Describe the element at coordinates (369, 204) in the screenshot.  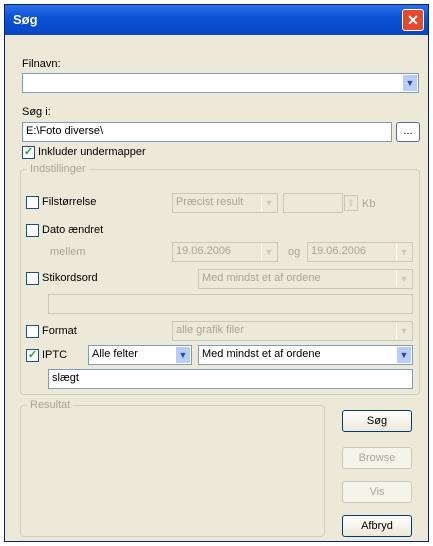
I see `filesize-unit: Kb` at that location.